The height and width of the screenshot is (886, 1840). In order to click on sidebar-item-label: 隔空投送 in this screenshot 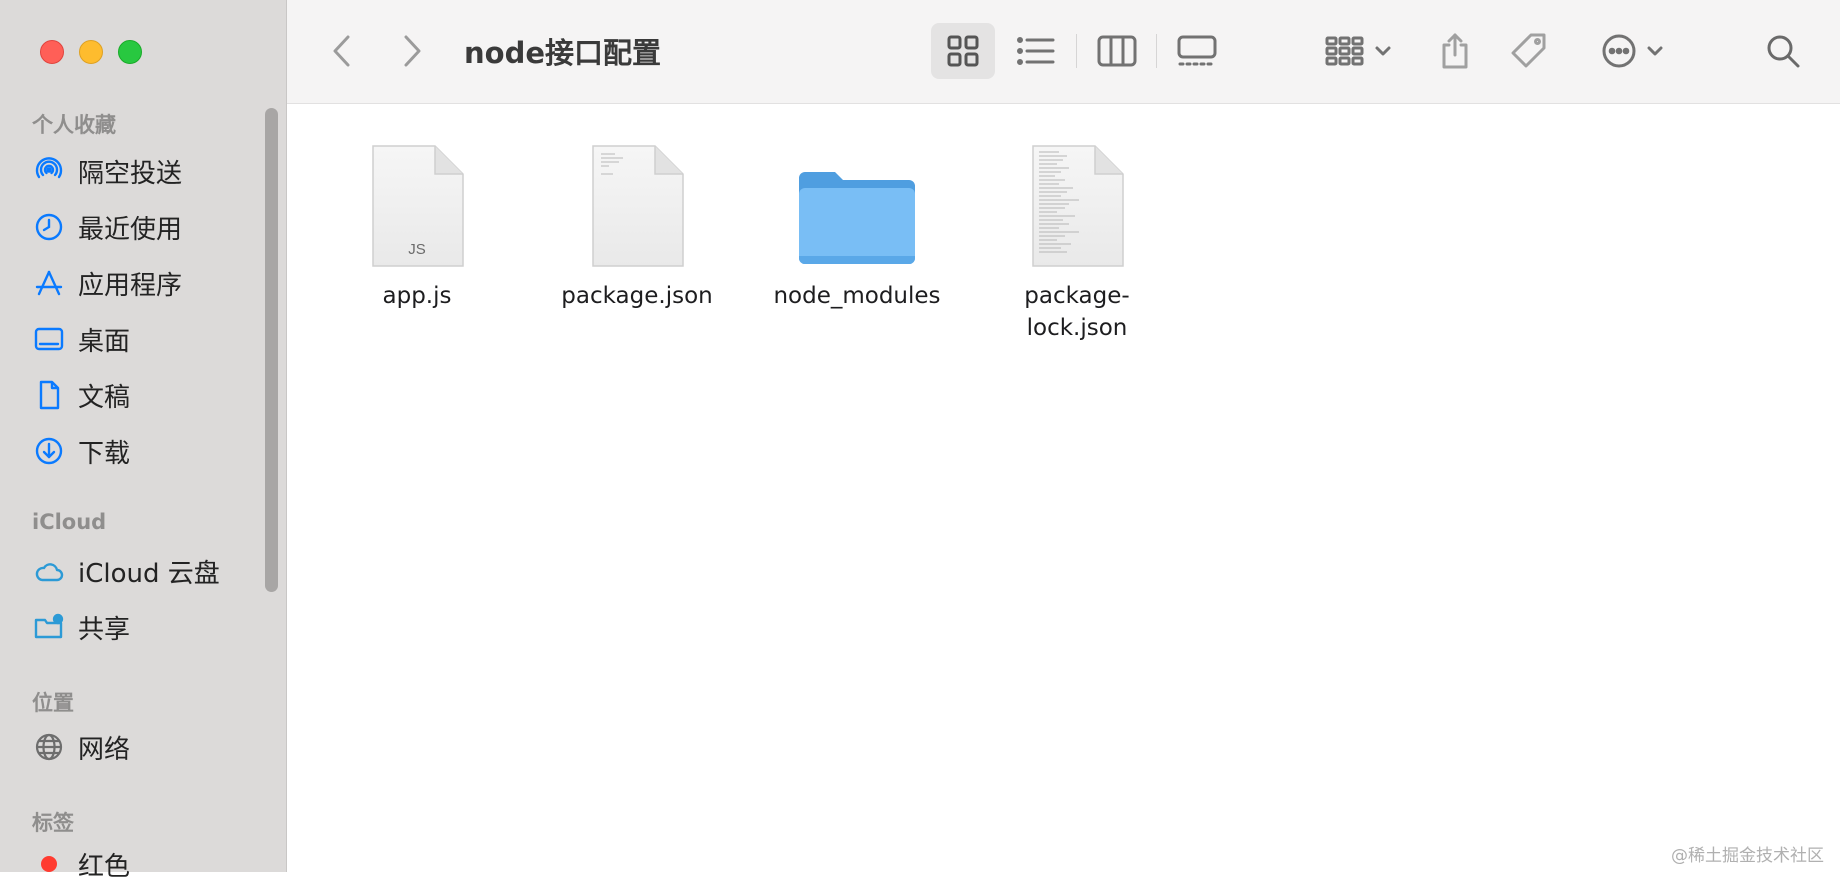, I will do `click(130, 173)`.